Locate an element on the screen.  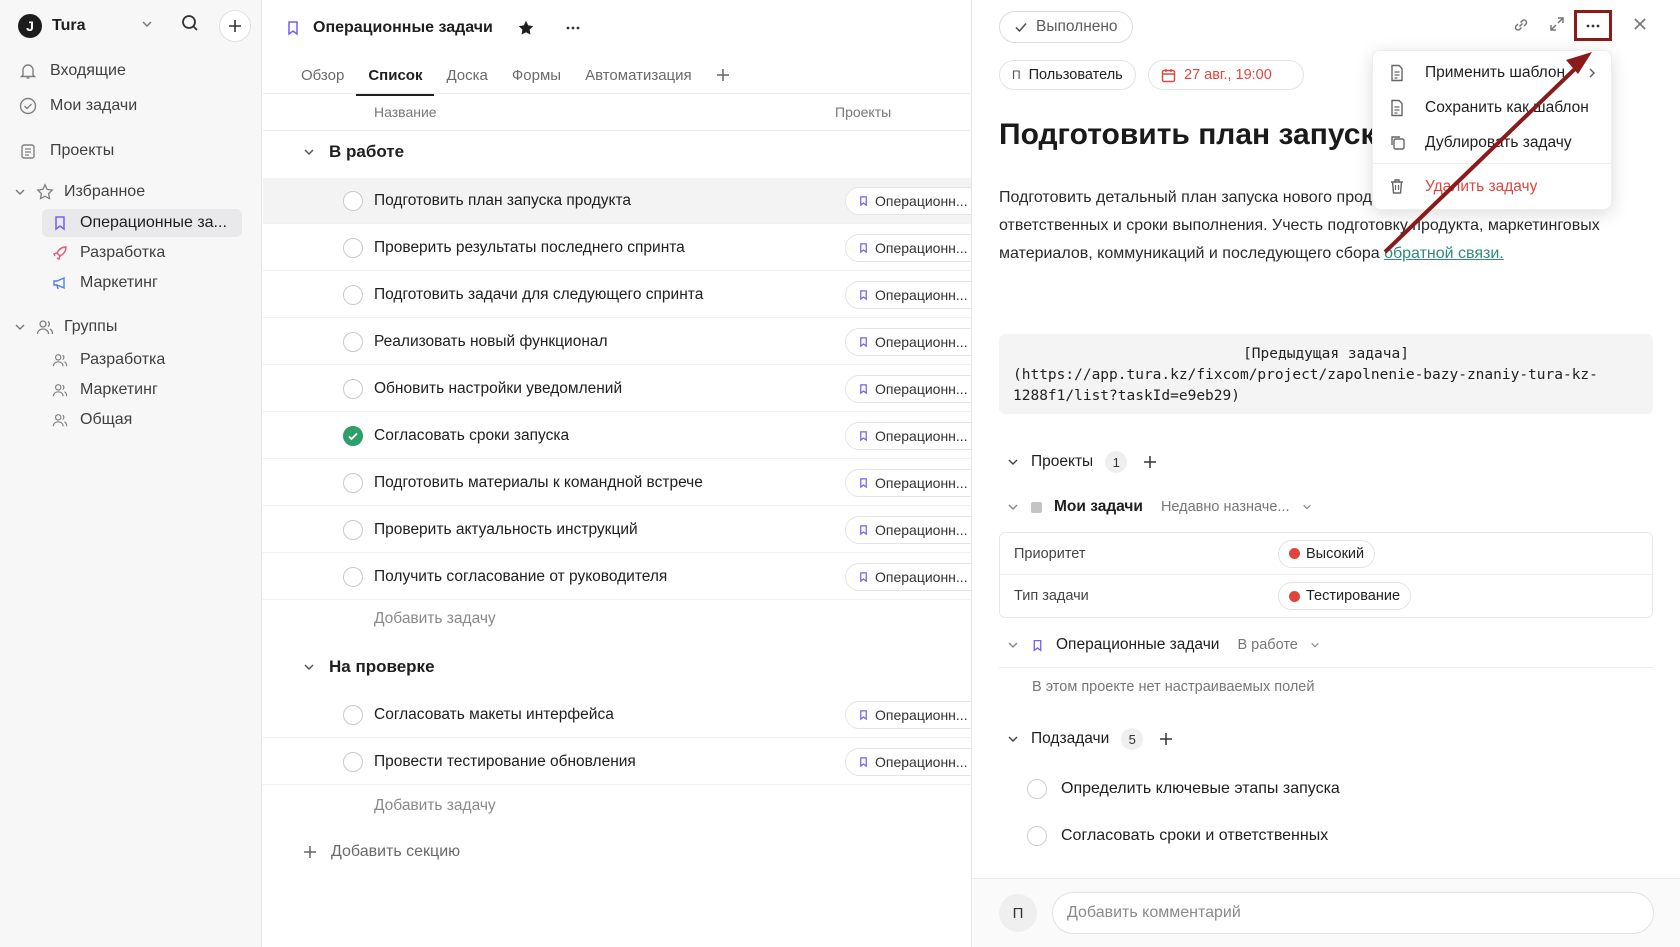
menu-apply-template: Применить шаблон is located at coordinates (1493, 72).